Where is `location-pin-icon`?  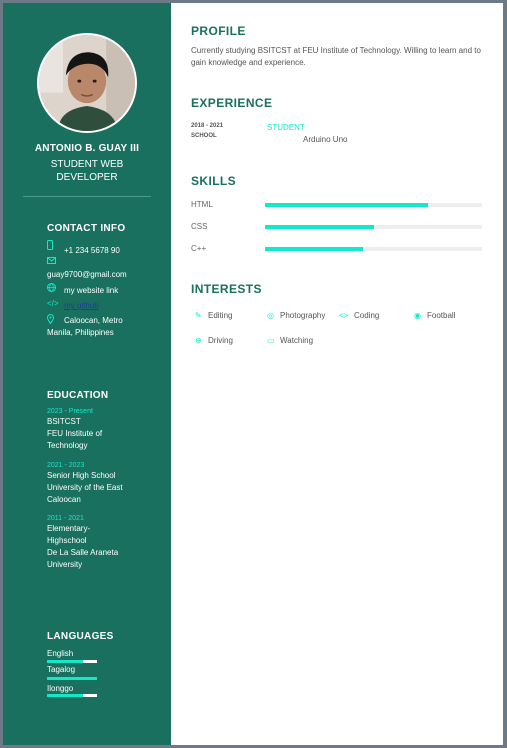
location-pin-icon is located at coordinates (50, 319).